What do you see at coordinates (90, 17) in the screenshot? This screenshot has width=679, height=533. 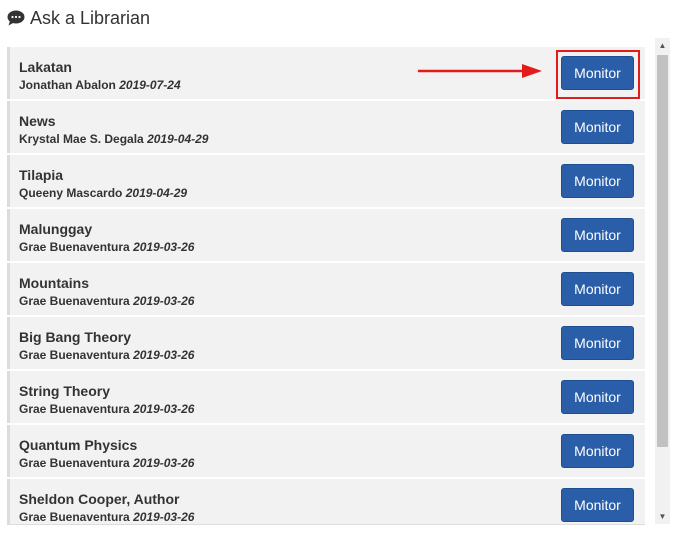 I see `panel-title: Ask a Librarian` at bounding box center [90, 17].